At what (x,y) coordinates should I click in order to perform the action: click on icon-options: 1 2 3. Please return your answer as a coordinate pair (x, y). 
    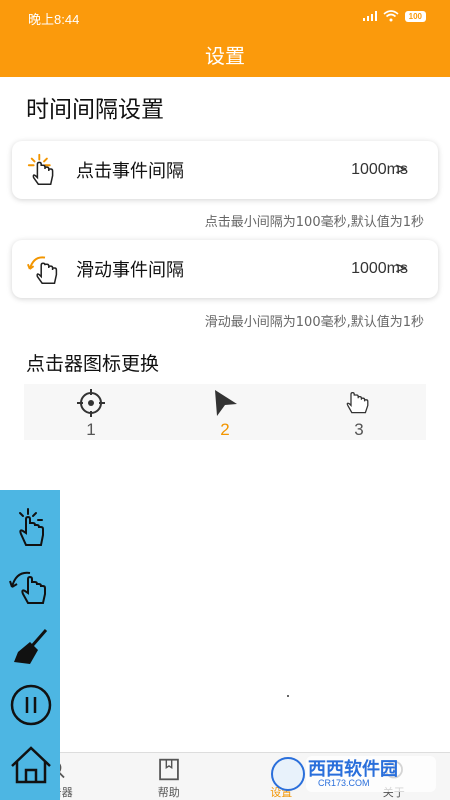
    Looking at the image, I should click on (225, 412).